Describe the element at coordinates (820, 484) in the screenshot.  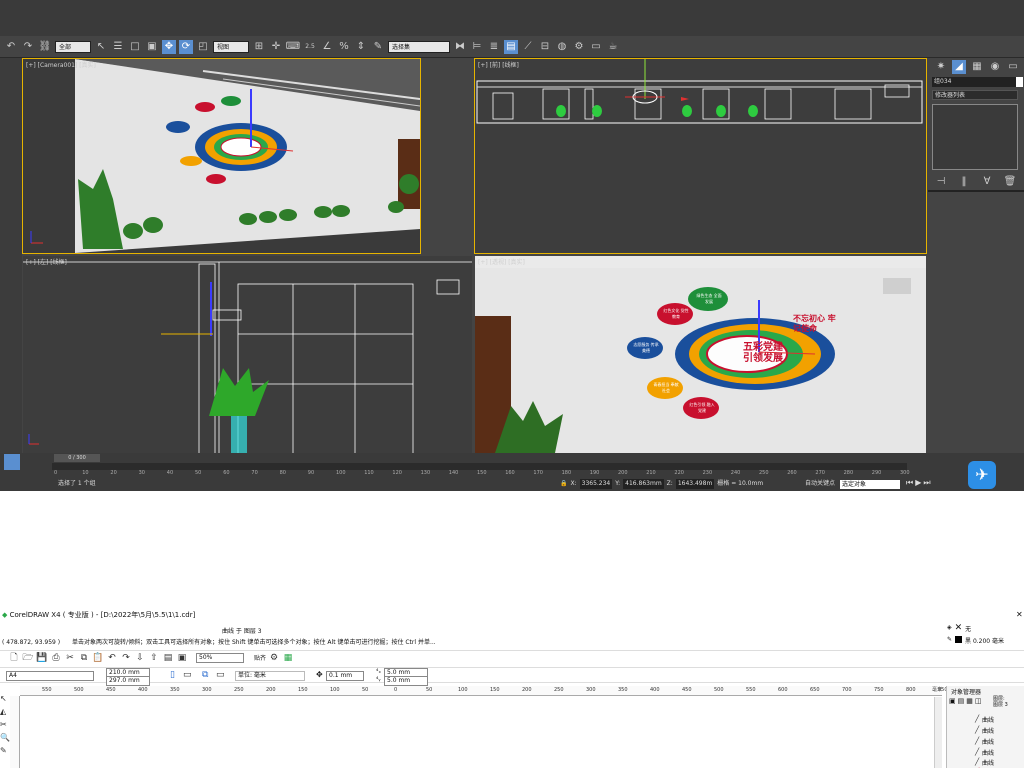
I see `auto-key-label: 自动关键点` at that location.